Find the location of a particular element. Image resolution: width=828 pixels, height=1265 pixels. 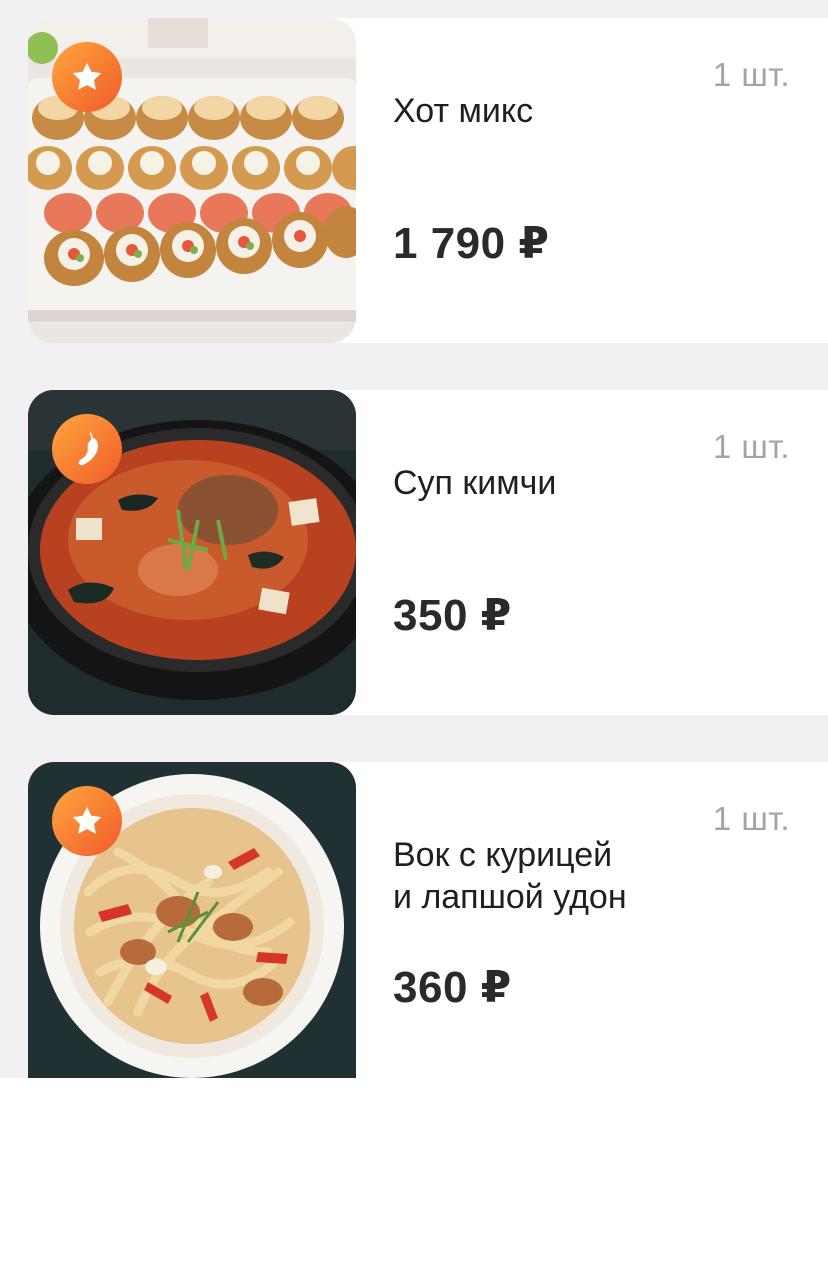

product-photo-kimchi-soup is located at coordinates (192, 552).